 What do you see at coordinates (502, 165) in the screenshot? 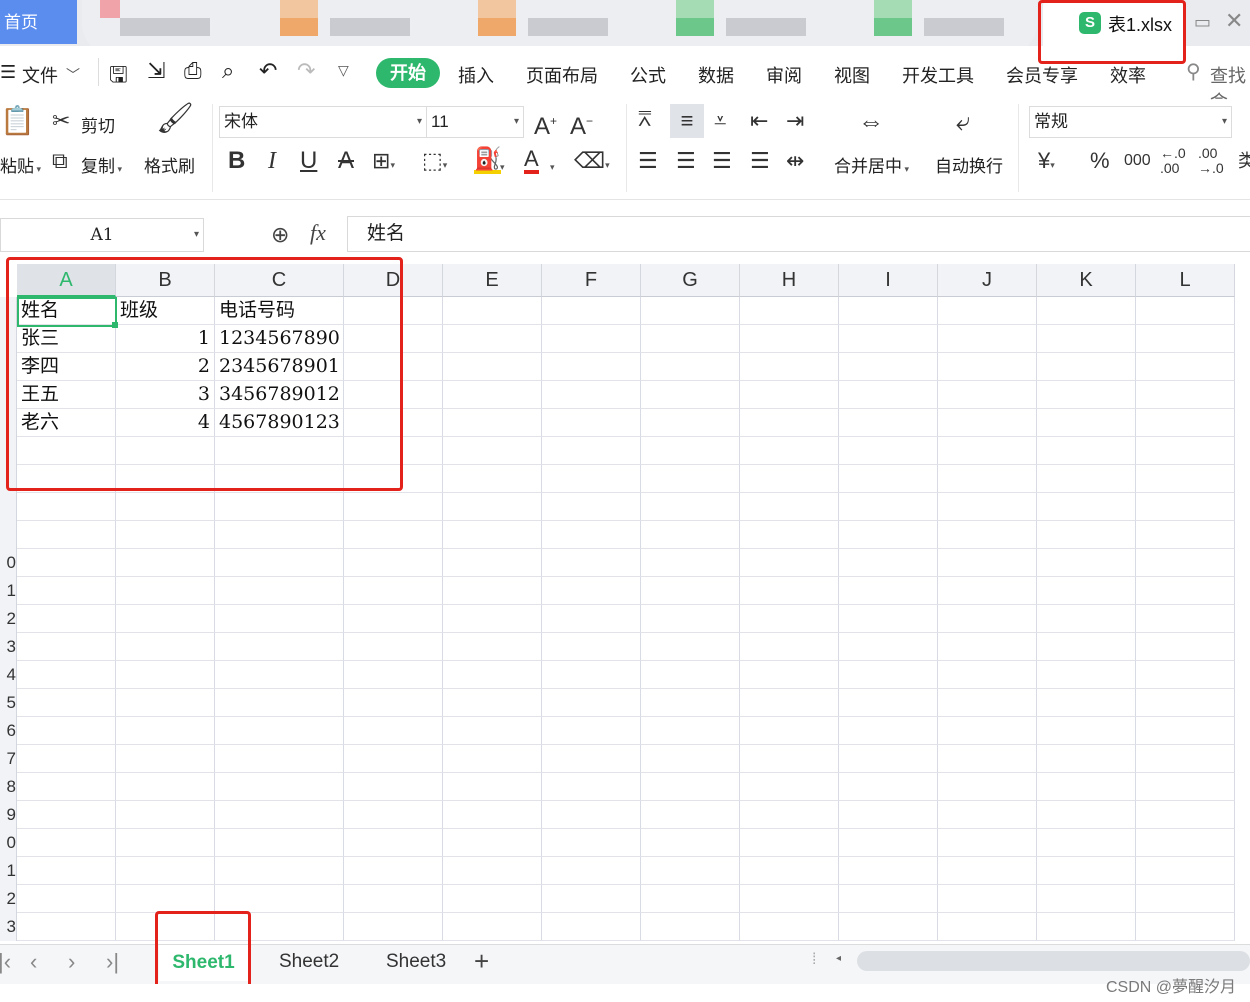
I see `fill-color-dropdown-icon: ▾` at bounding box center [502, 165].